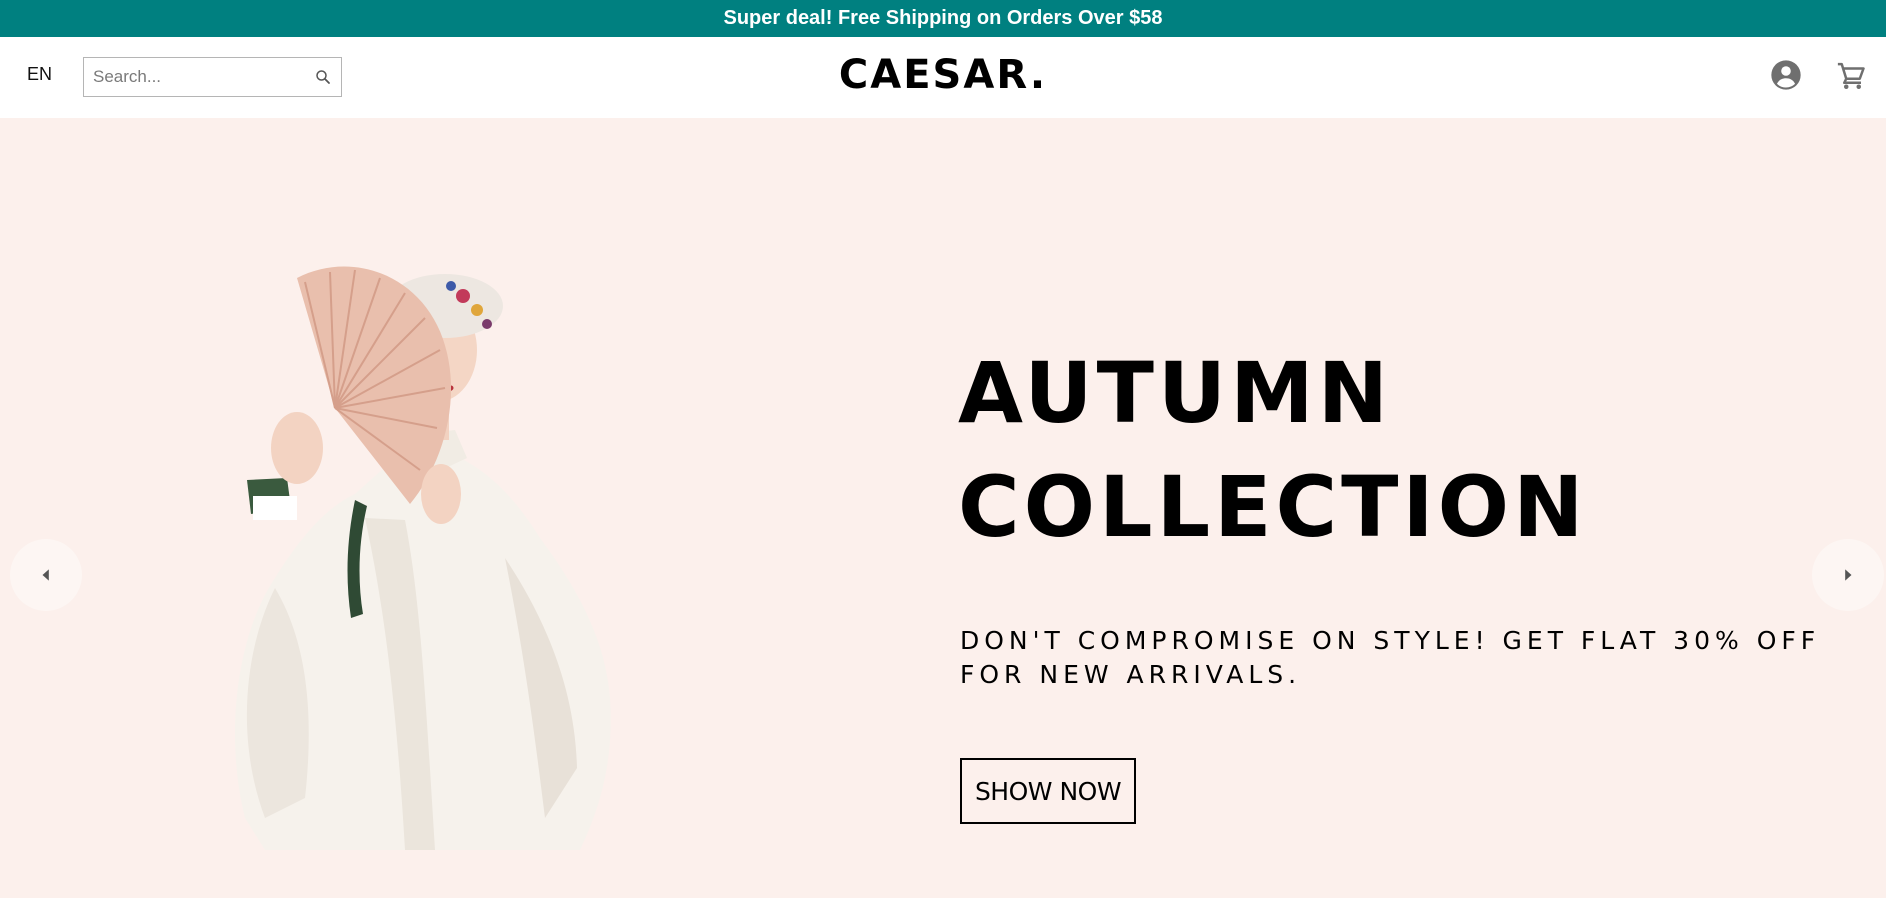  Describe the element at coordinates (193, 77) in the screenshot. I see `search-input` at that location.